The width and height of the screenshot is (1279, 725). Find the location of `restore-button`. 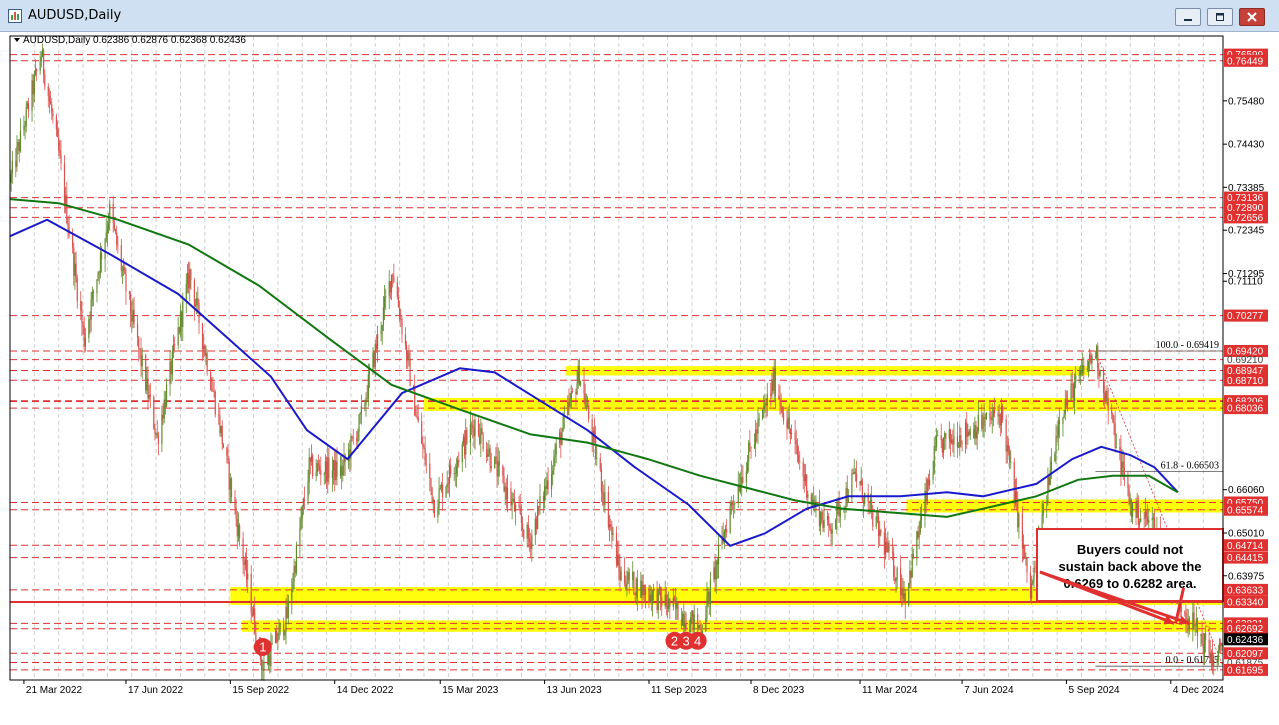

restore-button is located at coordinates (1220, 17).